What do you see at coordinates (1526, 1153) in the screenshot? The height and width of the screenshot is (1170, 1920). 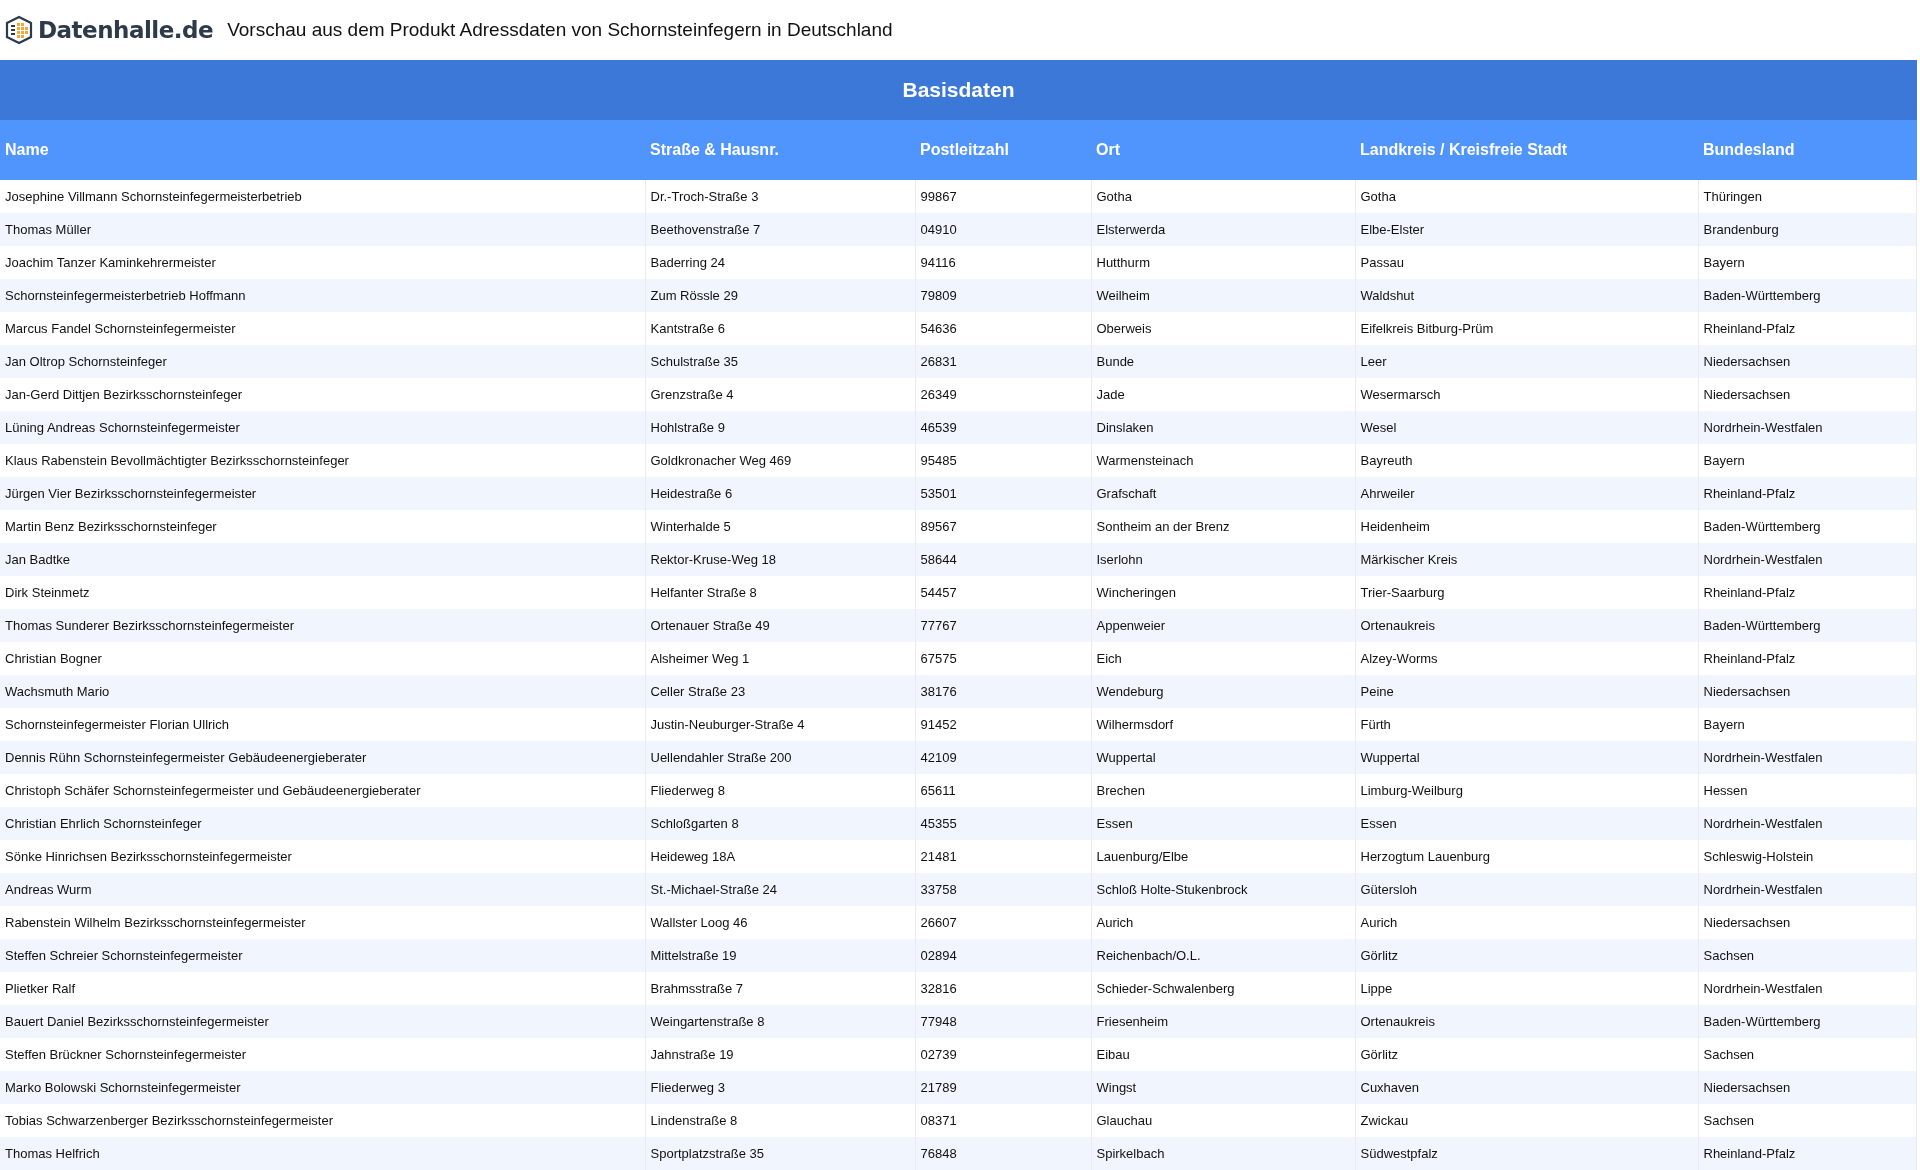 I see `table-cell: Südwestpfalz` at bounding box center [1526, 1153].